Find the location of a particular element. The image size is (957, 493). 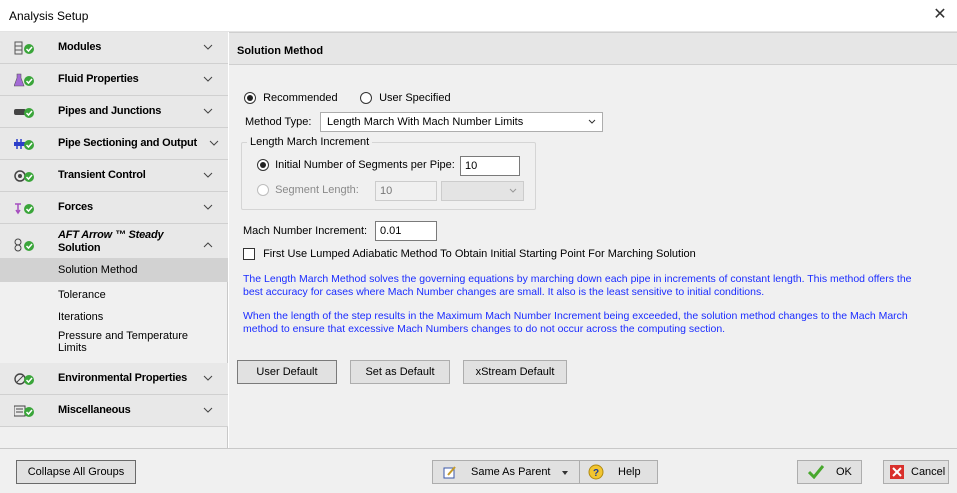

group-label: Forces is located at coordinates (75, 207).